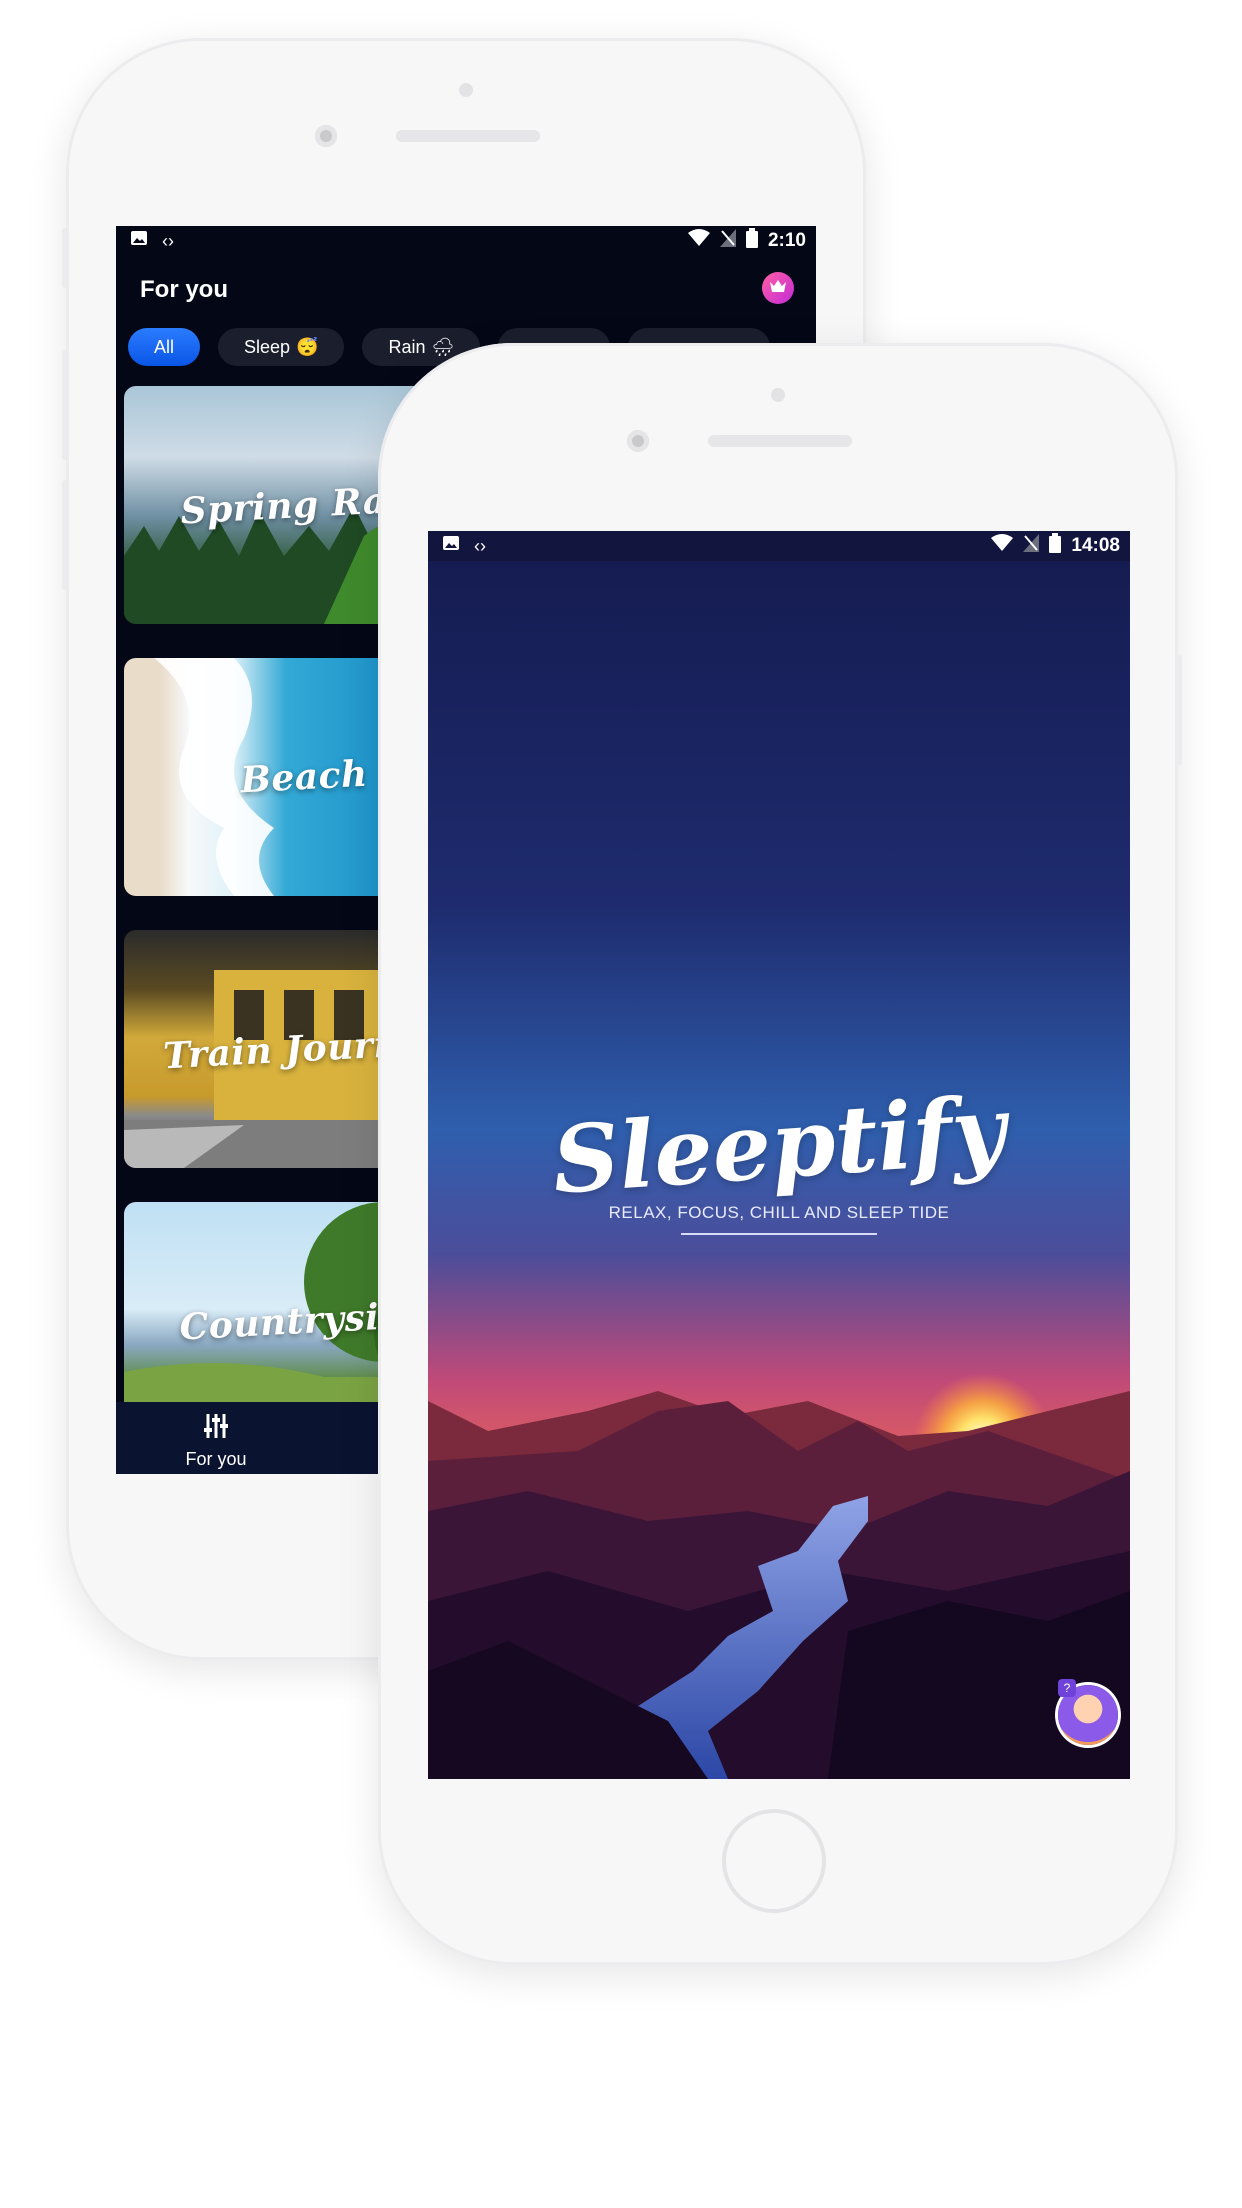  I want to click on tagline-underline, so click(779, 1234).